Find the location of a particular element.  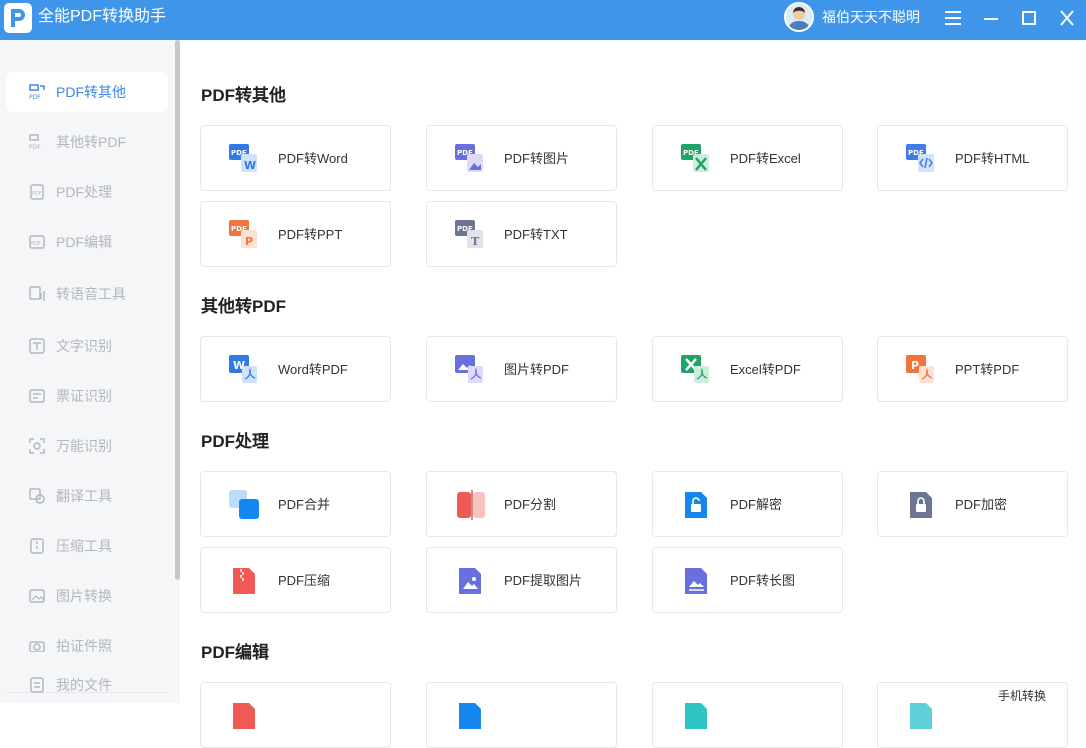

pdf-to-txt-card: PDF T PDF转TXT is located at coordinates (521, 234).